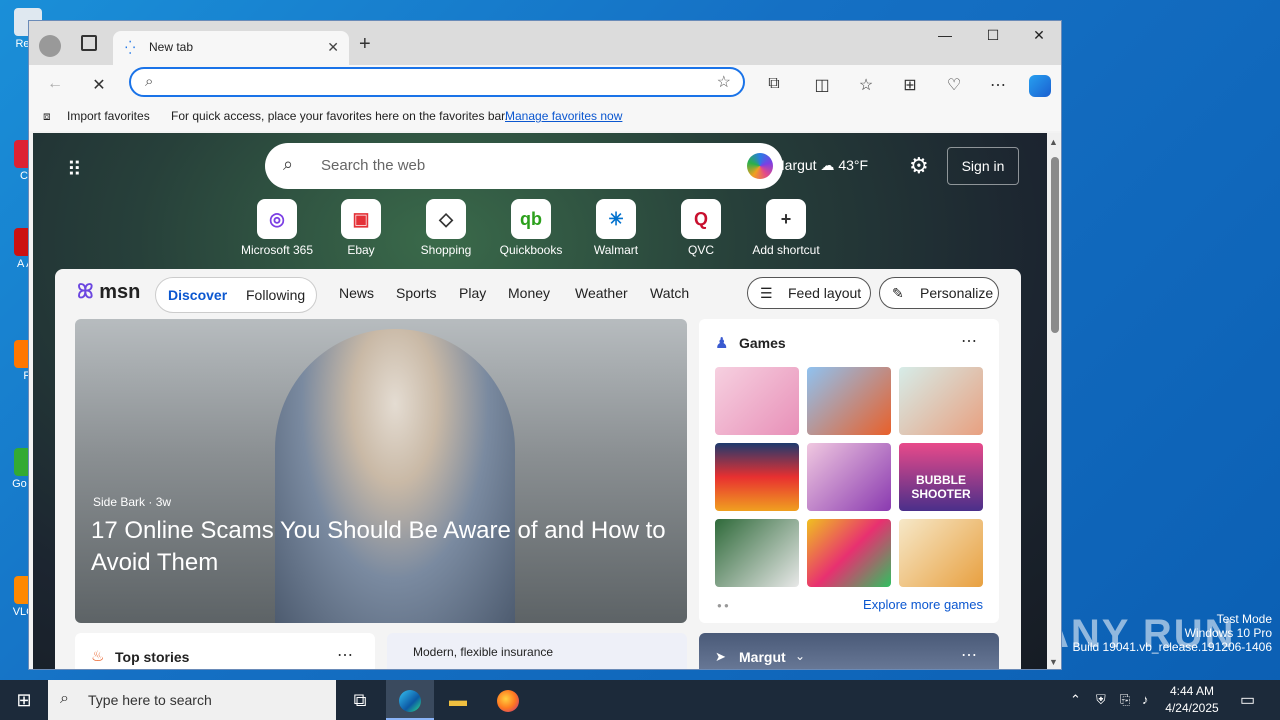 The height and width of the screenshot is (720, 1280). What do you see at coordinates (50, 46) in the screenshot?
I see `profile-avatar-icon` at bounding box center [50, 46].